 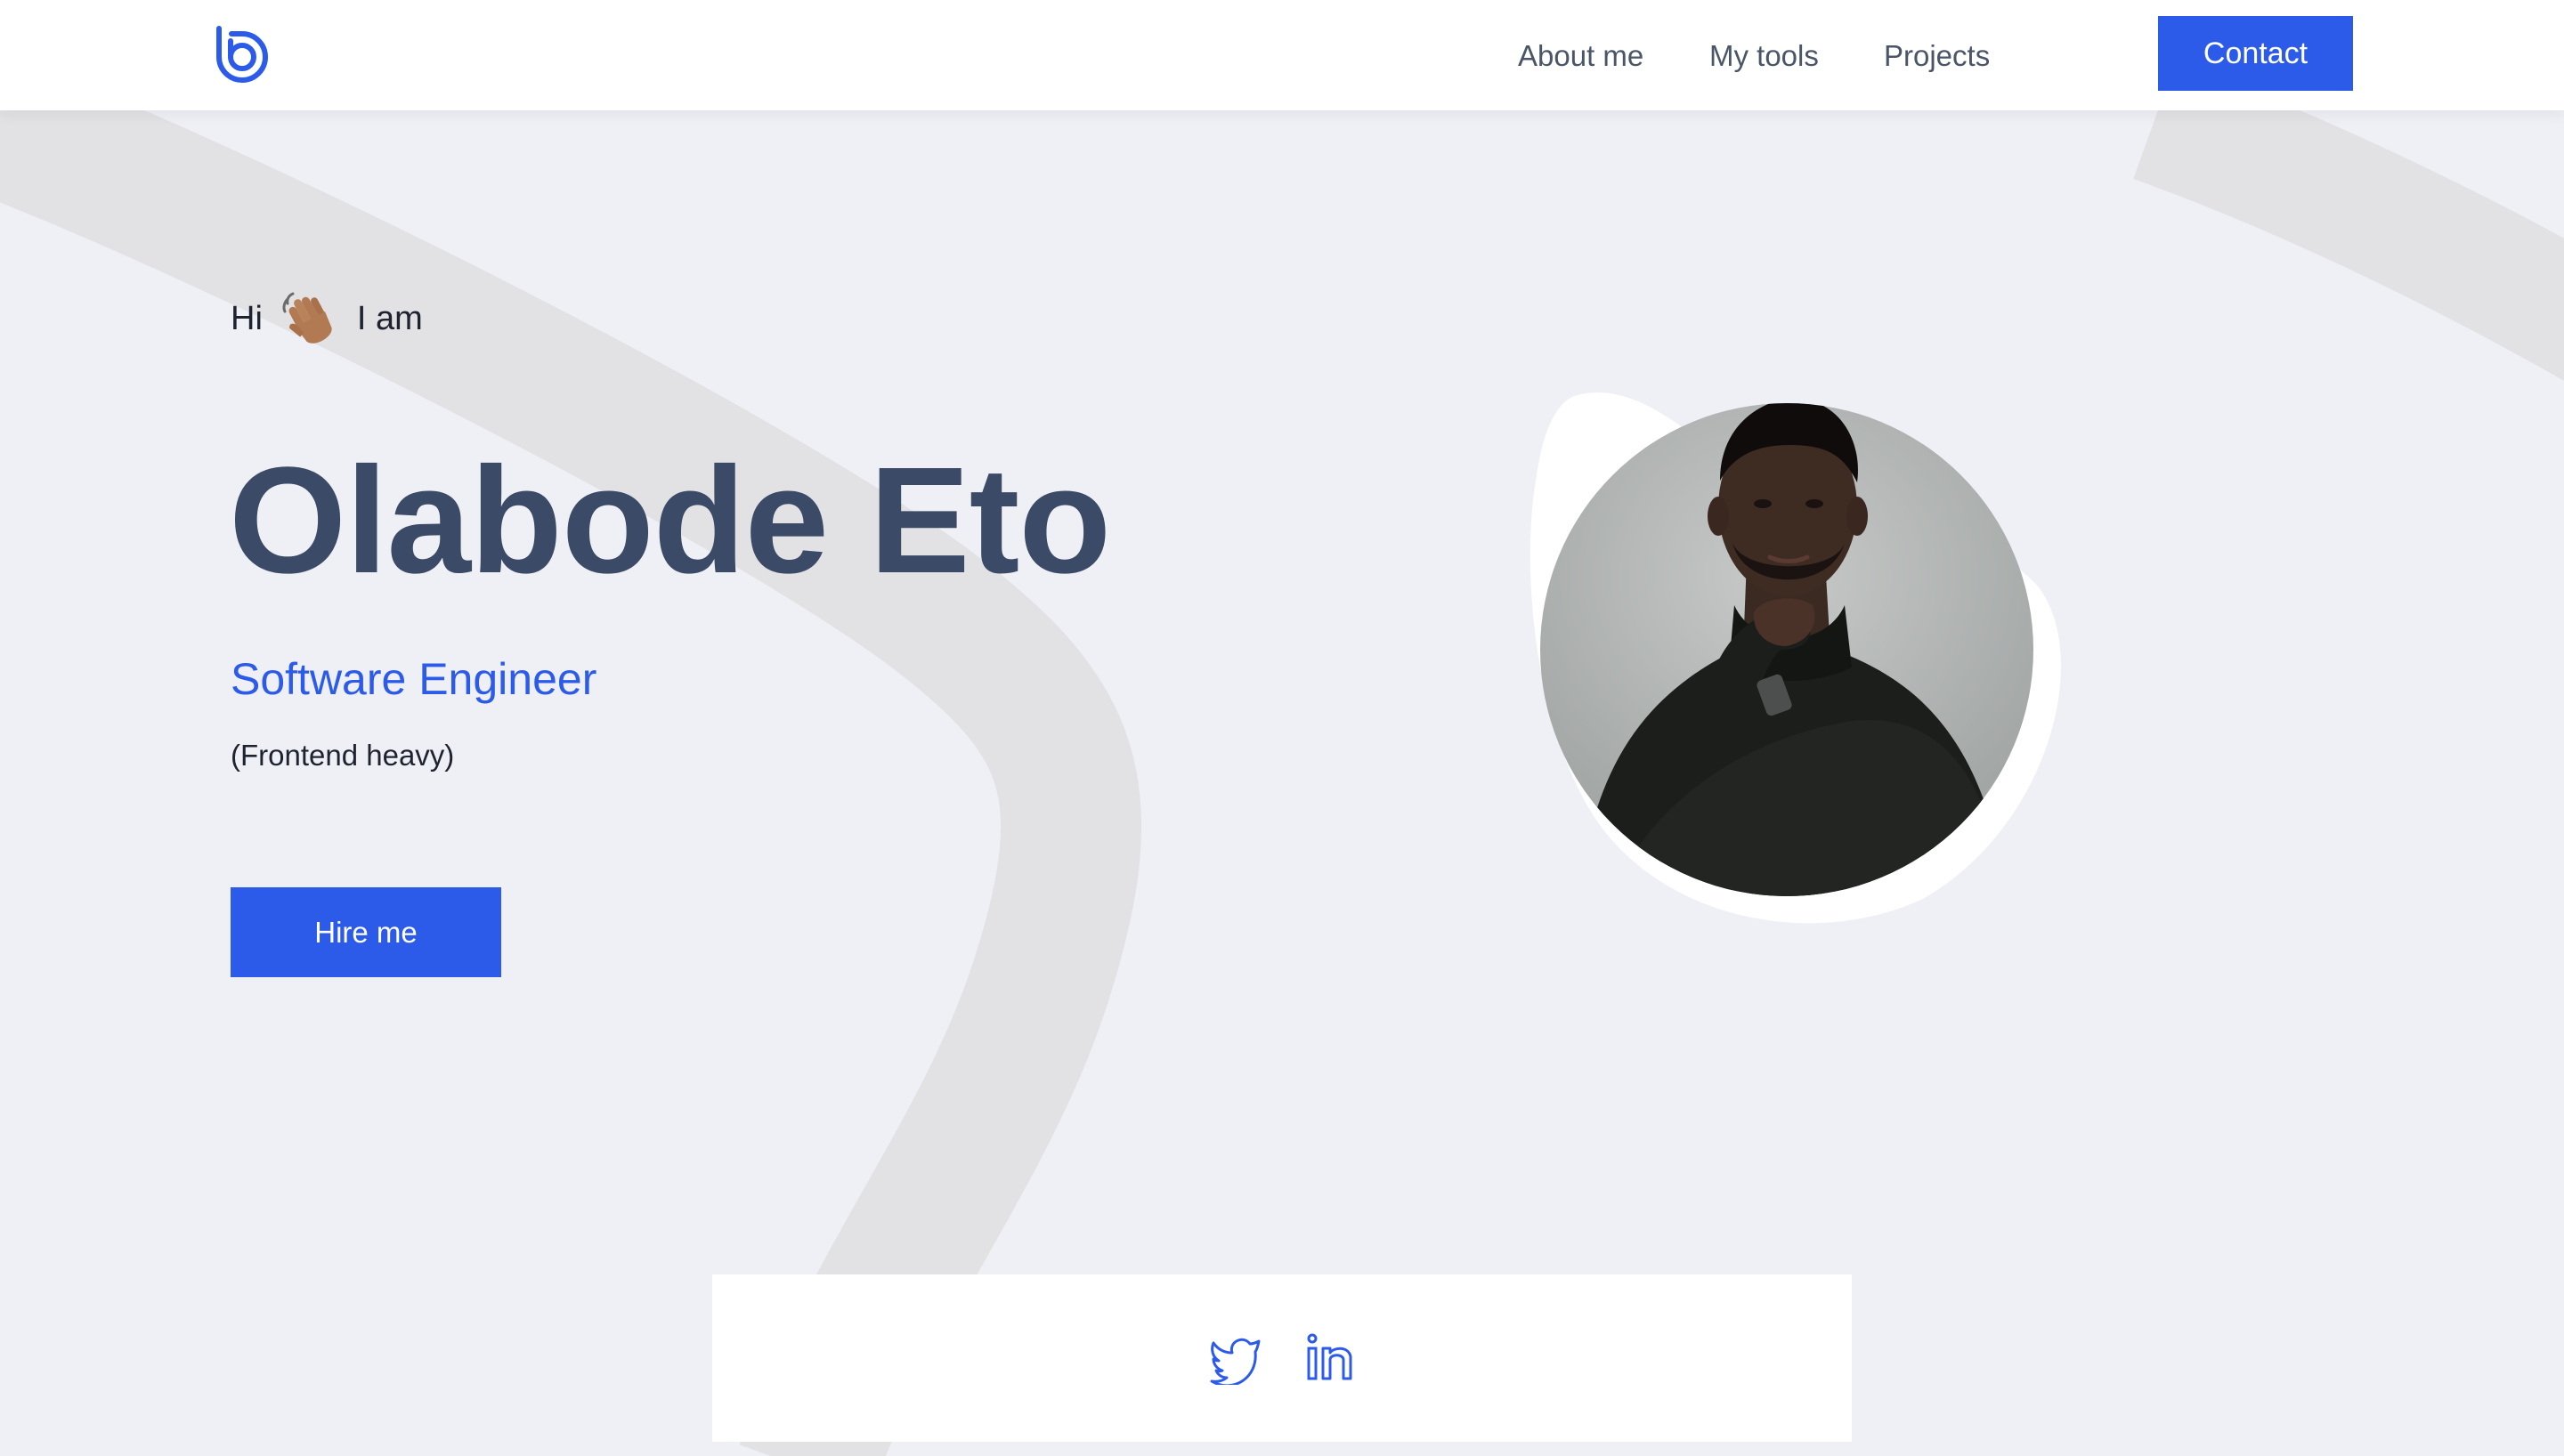 I want to click on greeting-prefix: Hi, so click(x=247, y=318).